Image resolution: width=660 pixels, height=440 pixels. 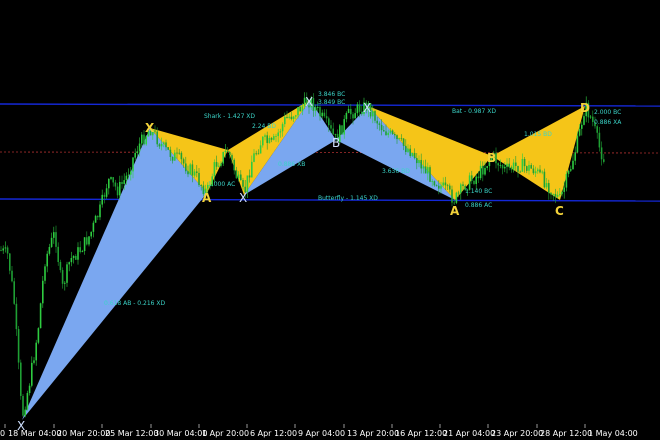 I want to click on axis-edge-label: 0, so click(x=2, y=433).